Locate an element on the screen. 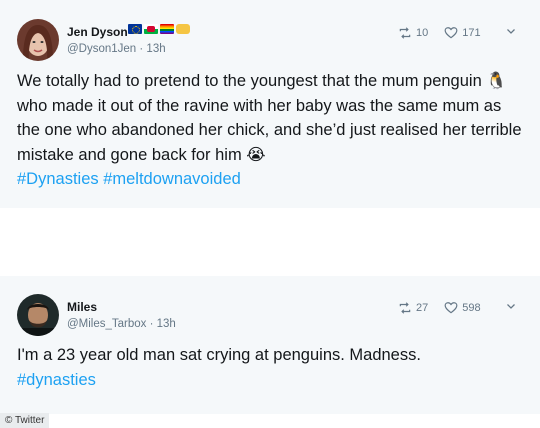 The height and width of the screenshot is (428, 540). chevron-down-icon is located at coordinates (510, 31).